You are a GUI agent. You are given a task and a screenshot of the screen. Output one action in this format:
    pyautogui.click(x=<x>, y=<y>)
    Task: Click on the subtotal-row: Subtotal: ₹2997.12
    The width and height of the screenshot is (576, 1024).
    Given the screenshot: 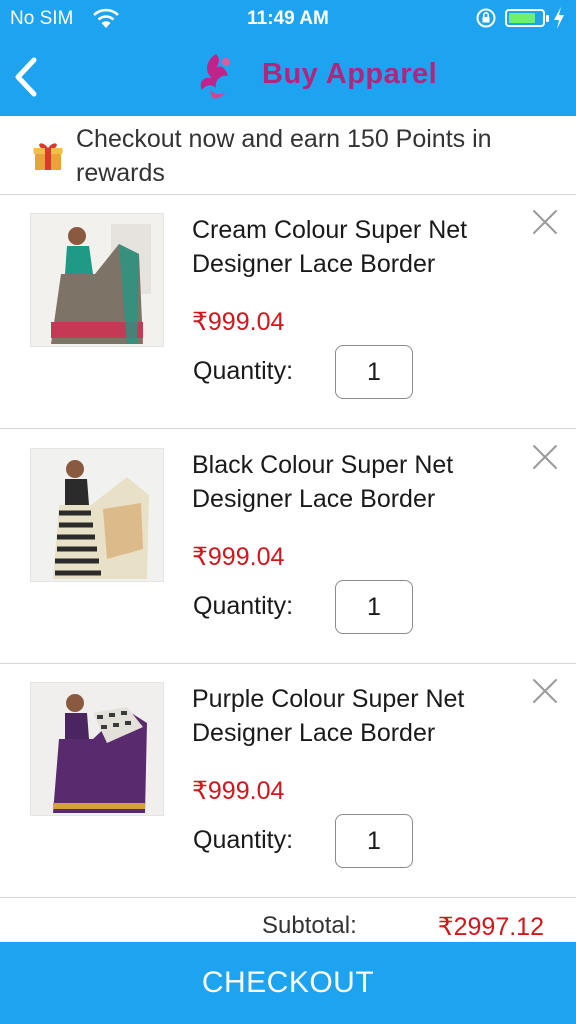 What is the action you would take?
    pyautogui.click(x=288, y=921)
    